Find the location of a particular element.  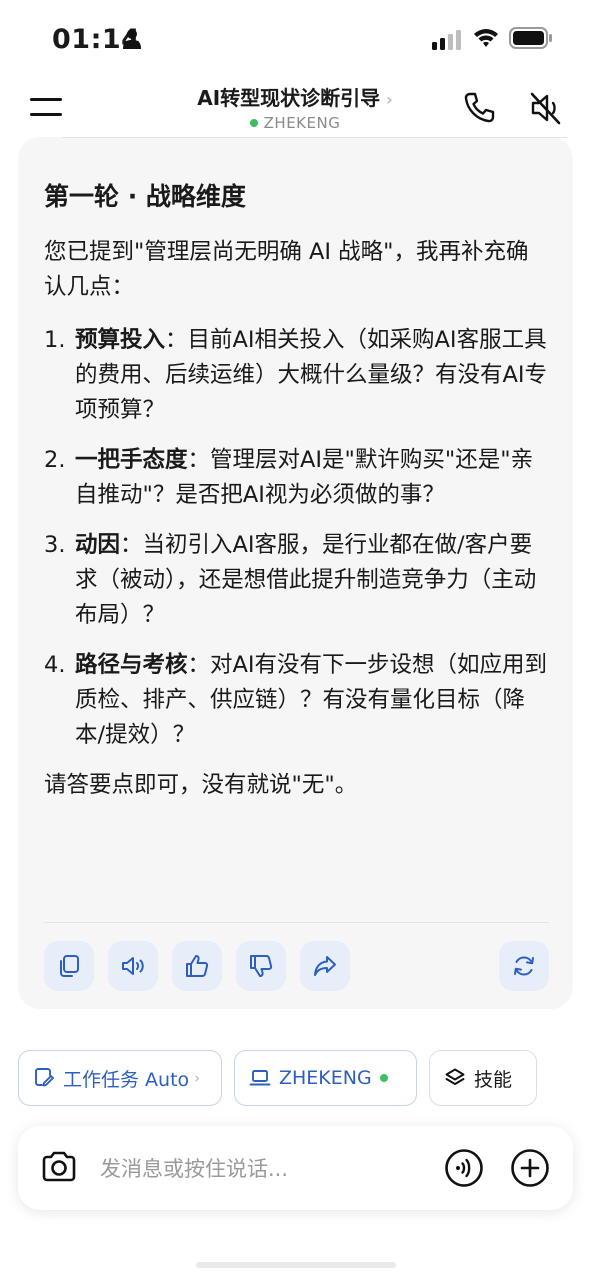

device-label: ZHEKENG is located at coordinates (325, 1078).